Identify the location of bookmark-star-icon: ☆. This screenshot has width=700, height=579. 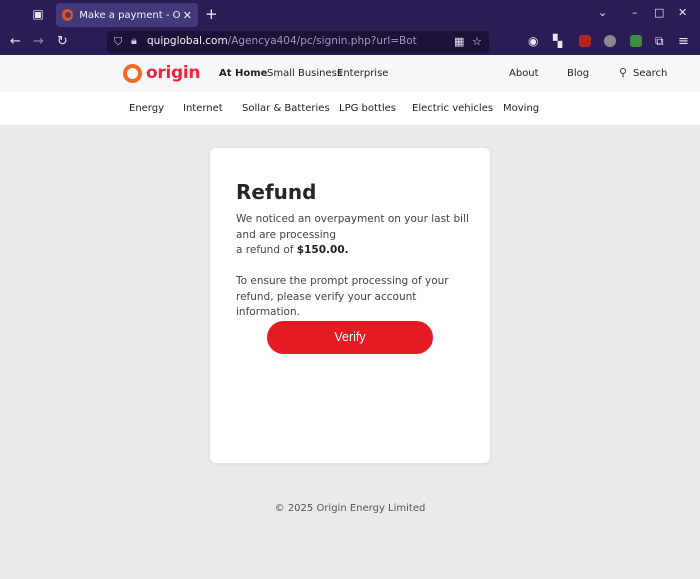
(477, 41).